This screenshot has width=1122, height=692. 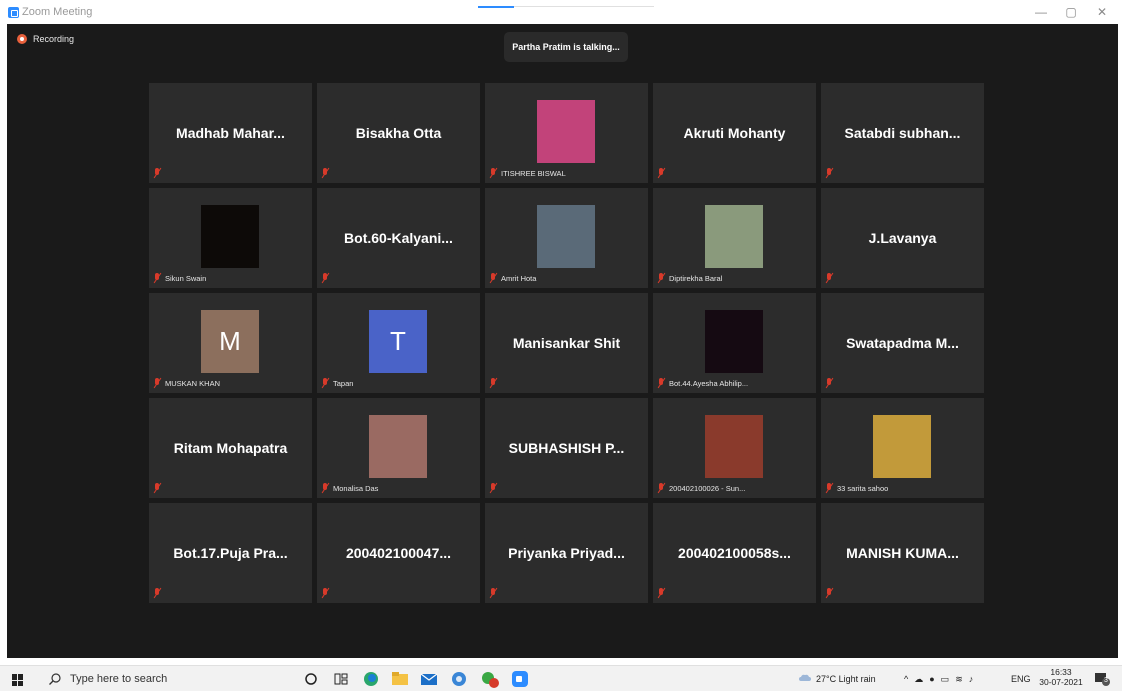 What do you see at coordinates (54, 39) in the screenshot?
I see `recording-label: Recording` at bounding box center [54, 39].